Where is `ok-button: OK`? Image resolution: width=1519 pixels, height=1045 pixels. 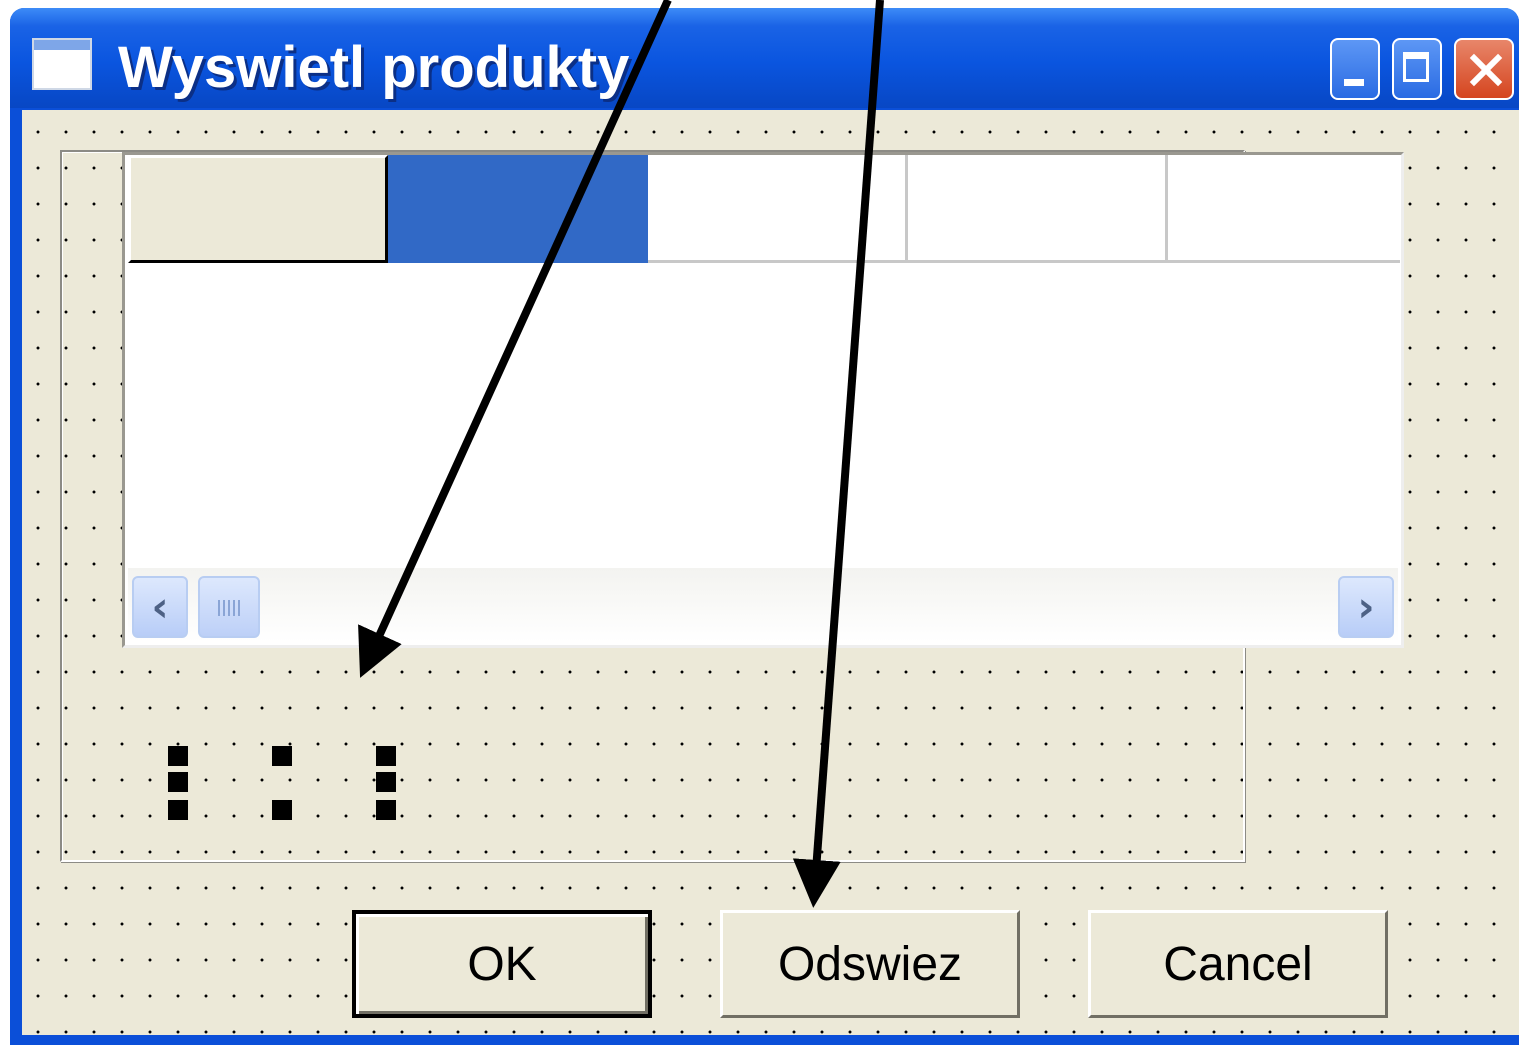
ok-button: OK is located at coordinates (502, 964).